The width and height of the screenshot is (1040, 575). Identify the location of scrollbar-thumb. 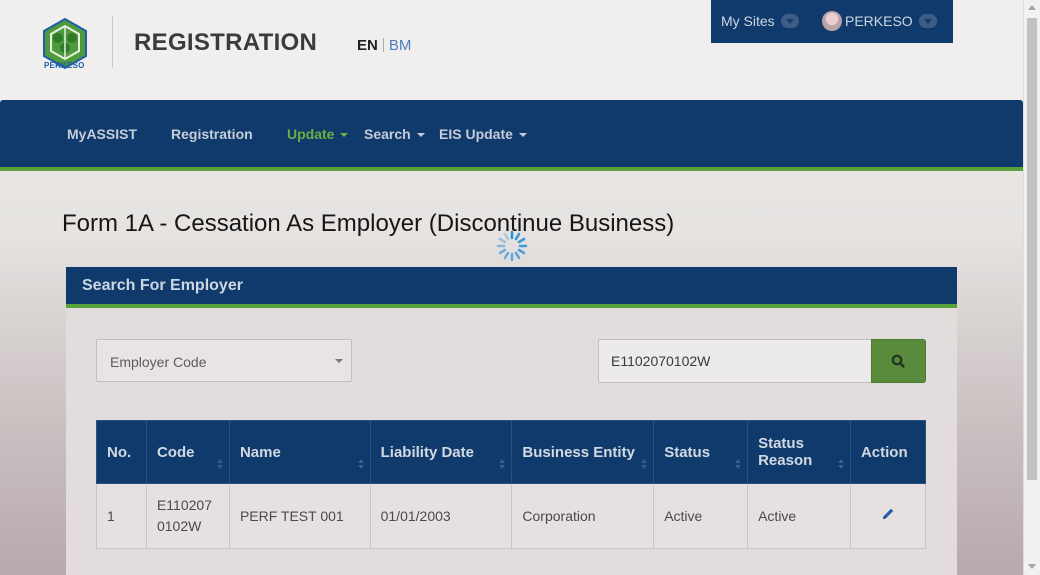
(1032, 249).